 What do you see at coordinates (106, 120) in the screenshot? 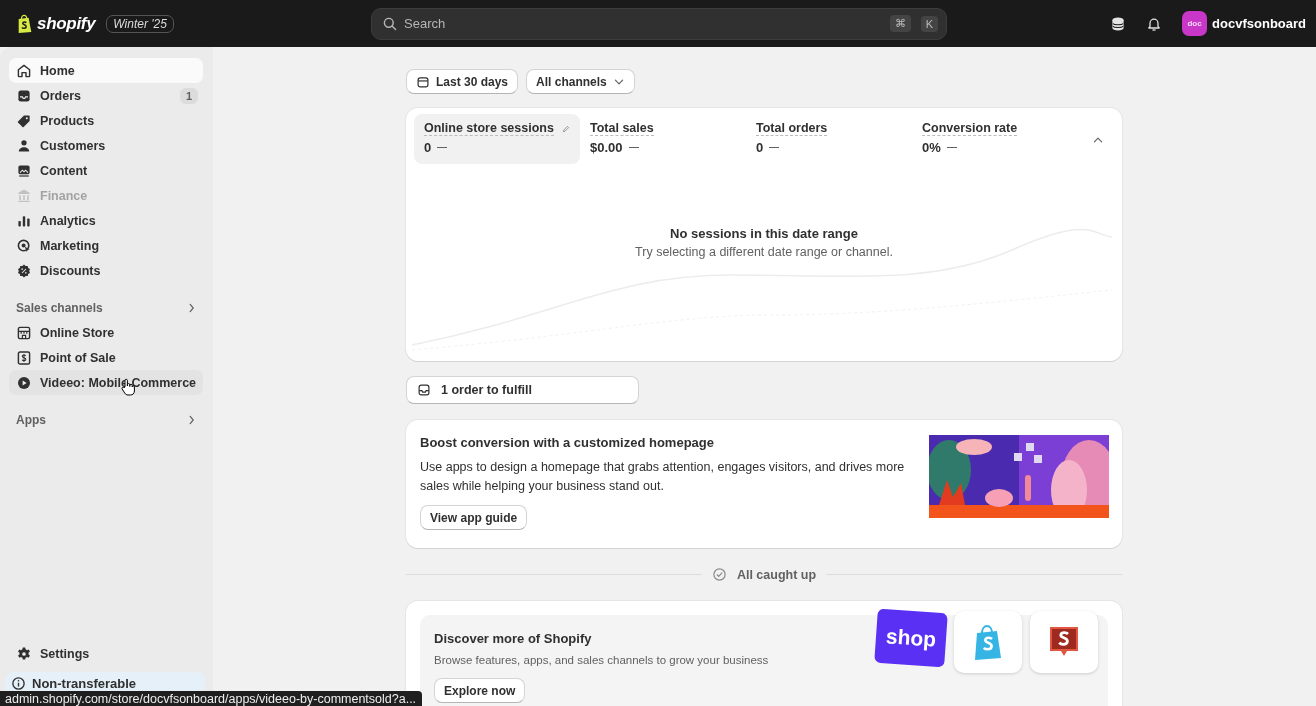
I see `nav-item: Products` at bounding box center [106, 120].